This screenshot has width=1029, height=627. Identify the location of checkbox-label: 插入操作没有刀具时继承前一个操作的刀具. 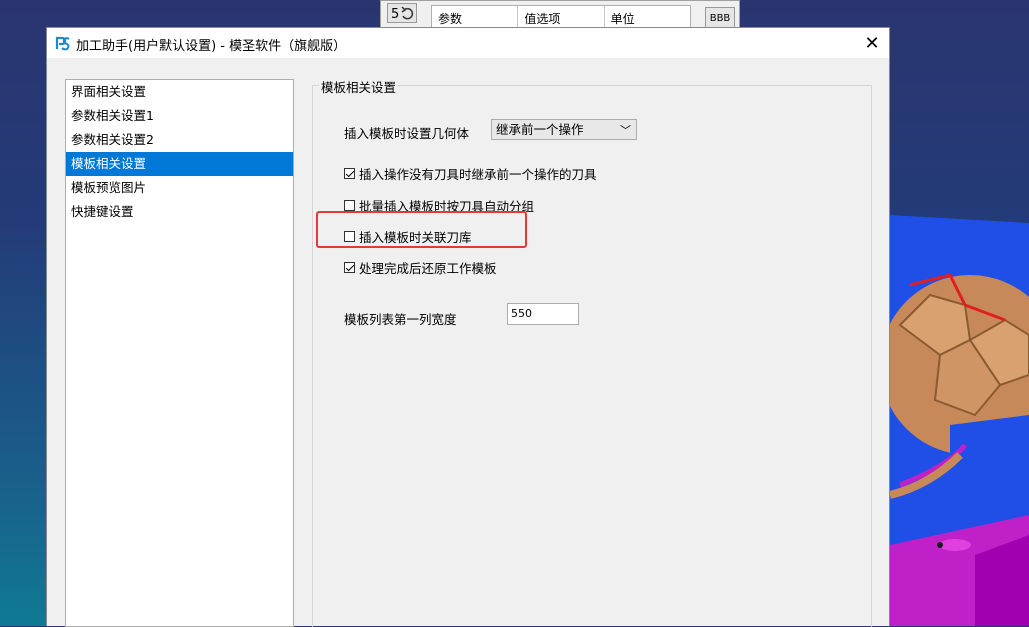
(478, 174).